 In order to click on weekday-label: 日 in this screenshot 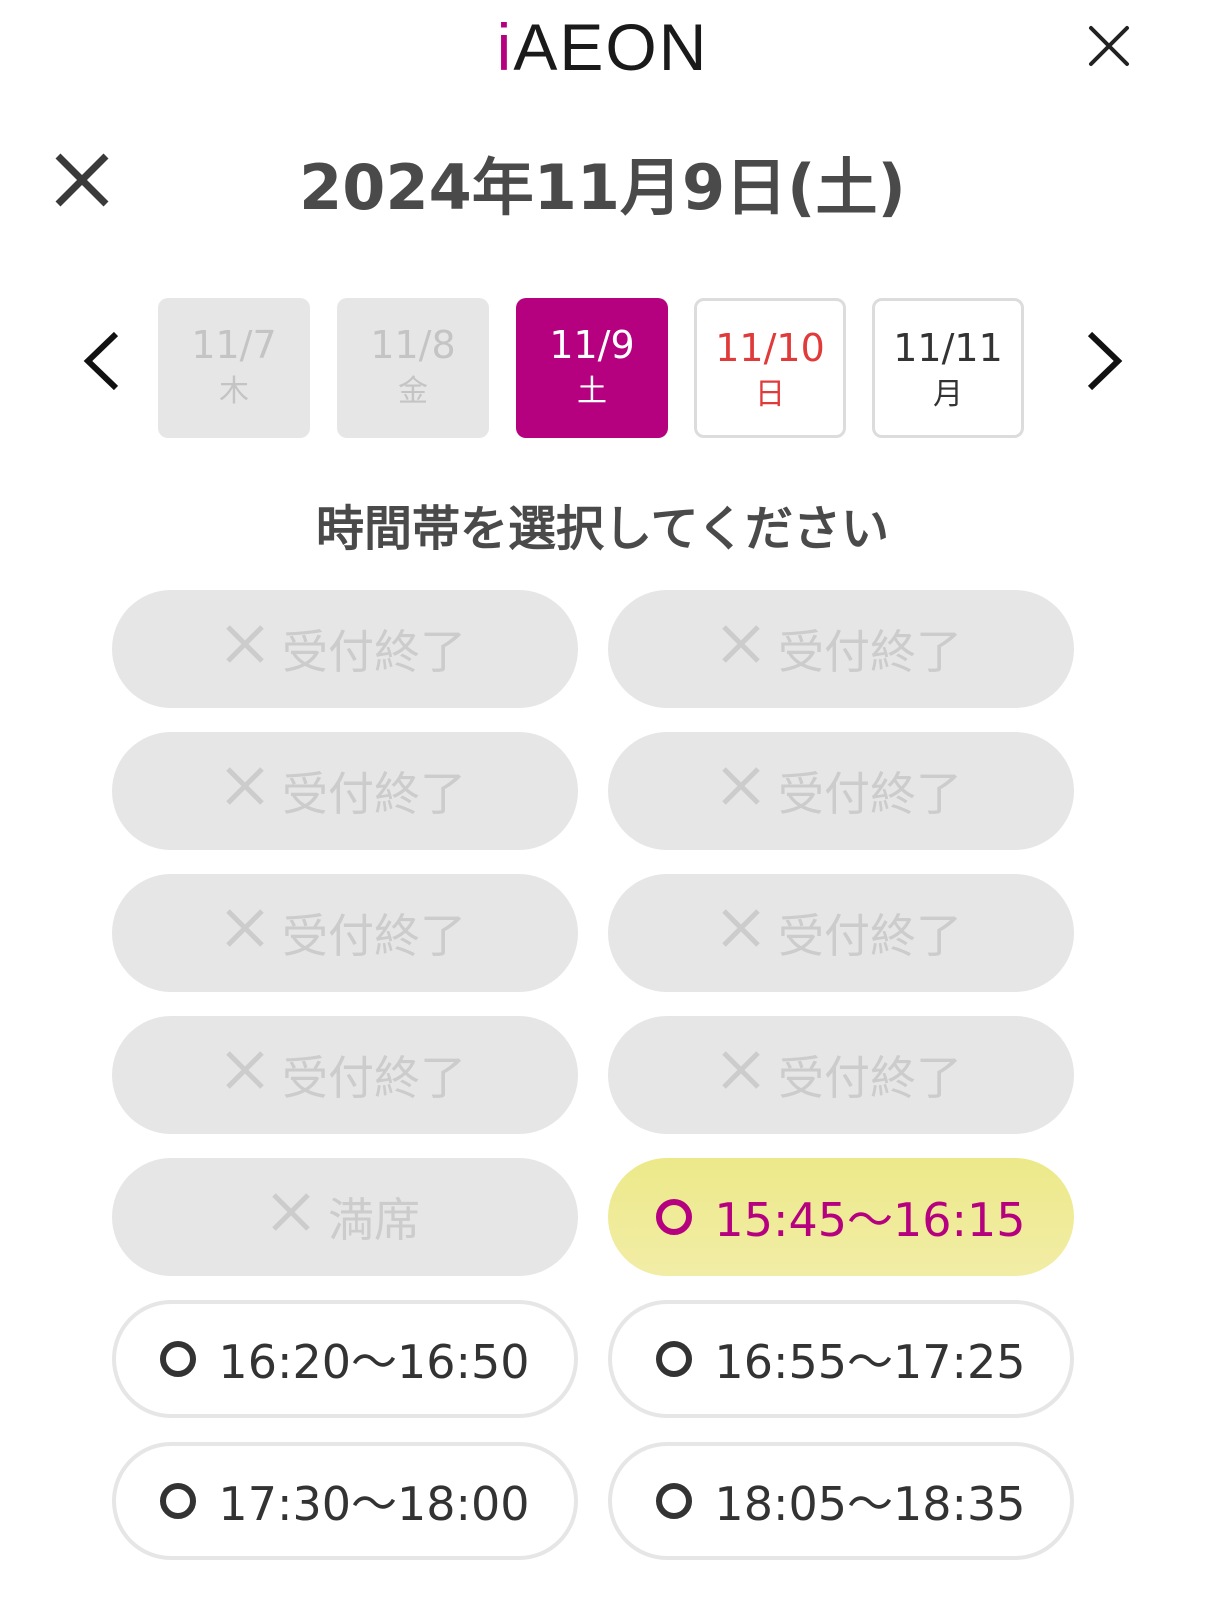, I will do `click(770, 394)`.